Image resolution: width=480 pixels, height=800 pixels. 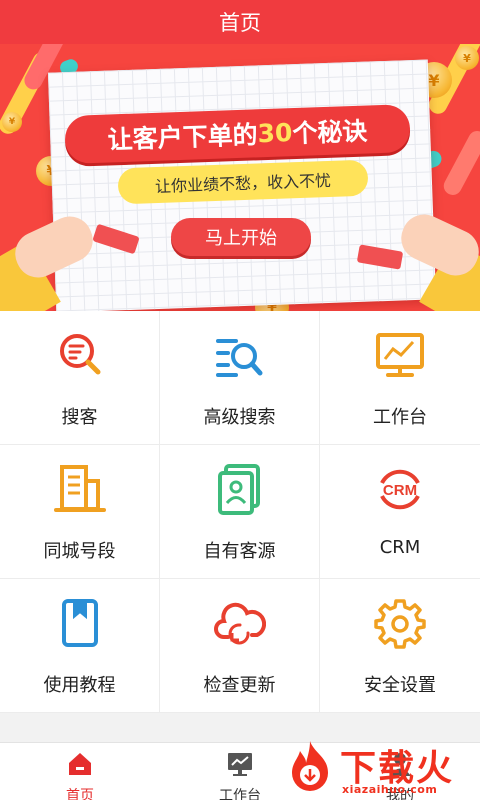 I want to click on tab-home: 首页, so click(x=80, y=771).